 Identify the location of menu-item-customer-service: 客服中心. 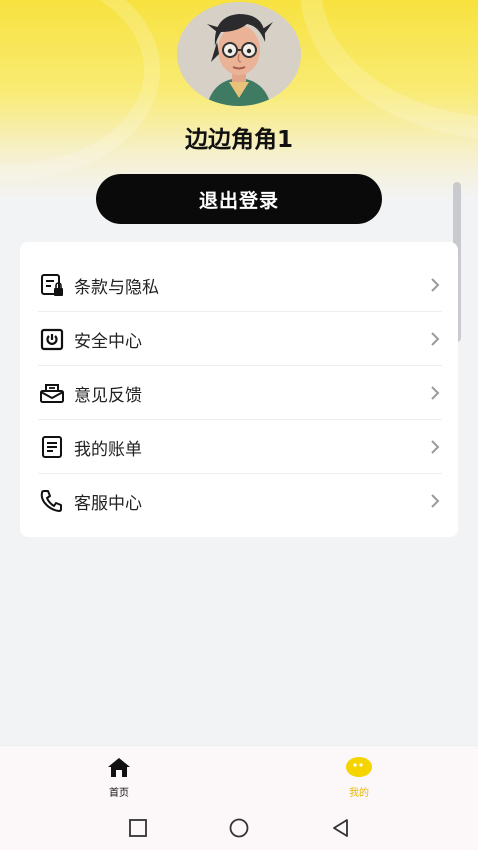
(240, 501).